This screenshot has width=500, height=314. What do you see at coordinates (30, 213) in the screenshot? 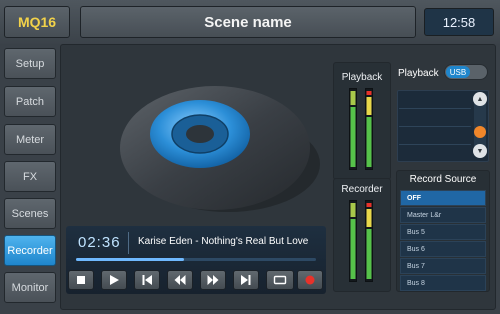
I see `nav-scenes-button: Scenes` at bounding box center [30, 213].